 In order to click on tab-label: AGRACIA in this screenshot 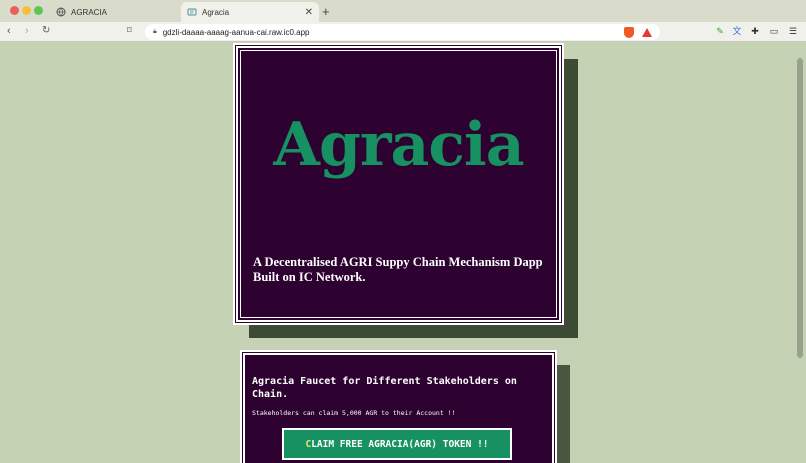, I will do `click(89, 12)`.